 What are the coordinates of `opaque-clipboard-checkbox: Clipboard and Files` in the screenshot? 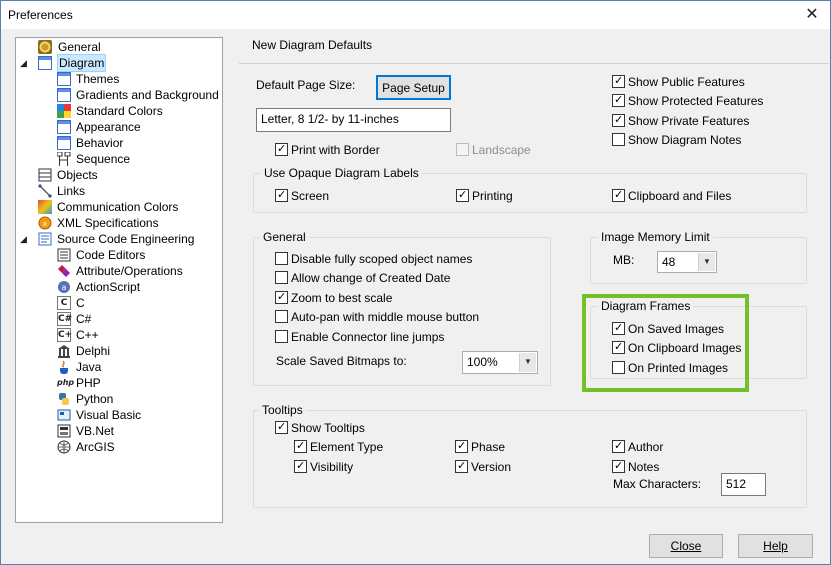 It's located at (672, 195).